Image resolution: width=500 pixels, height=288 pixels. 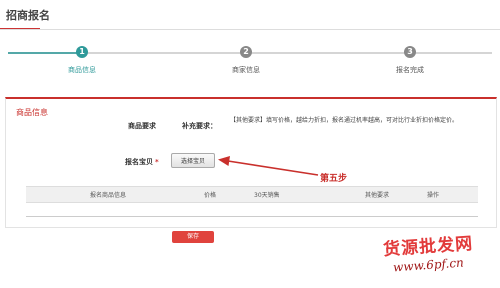 What do you see at coordinates (82, 52) in the screenshot?
I see `step-1-icon: 1` at bounding box center [82, 52].